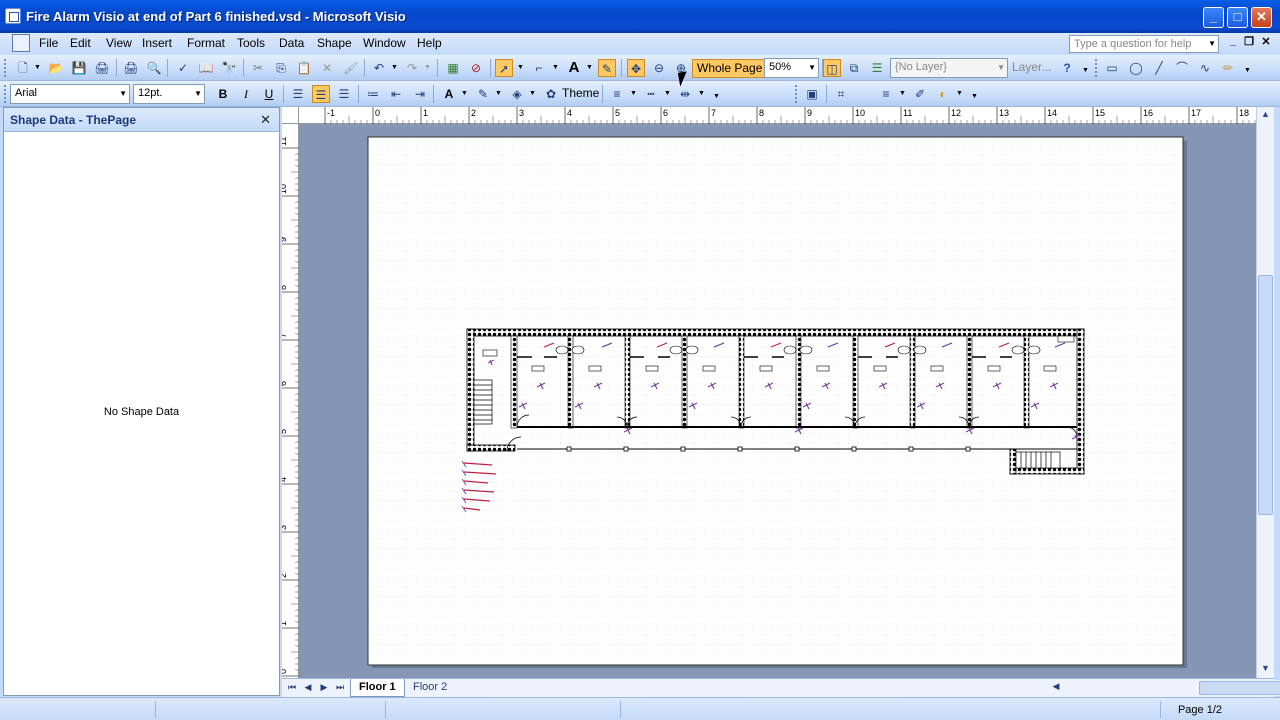 This screenshot has width=1280, height=720. I want to click on increase-indent-icon: ⇥, so click(420, 94).